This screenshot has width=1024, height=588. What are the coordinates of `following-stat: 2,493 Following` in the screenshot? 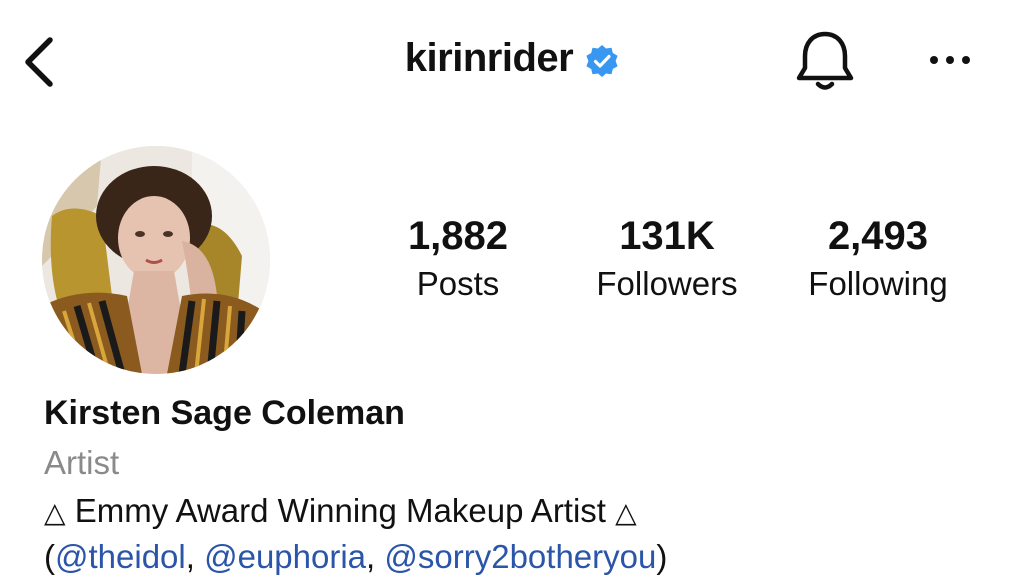 It's located at (878, 258).